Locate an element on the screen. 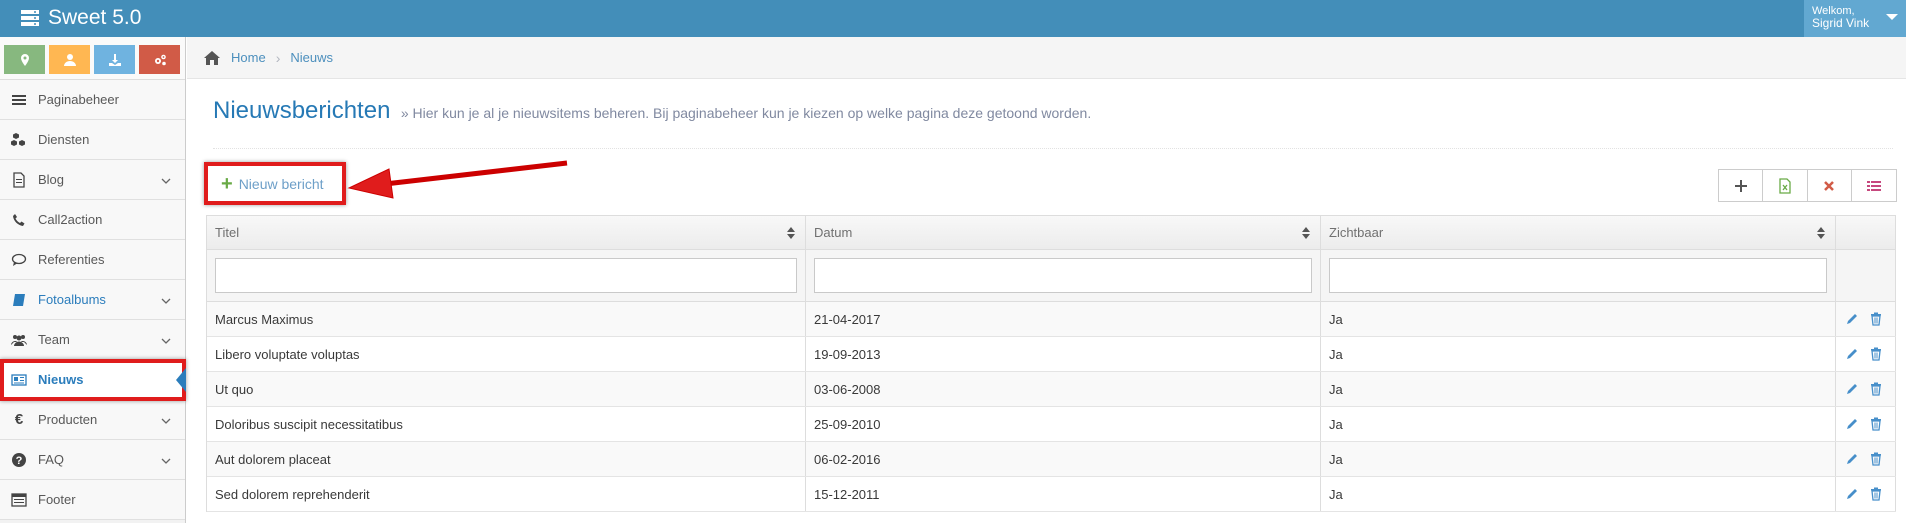 The height and width of the screenshot is (523, 1906). table-row: Aut dolorem placeat 06-02-2016 Ja is located at coordinates (1051, 459).